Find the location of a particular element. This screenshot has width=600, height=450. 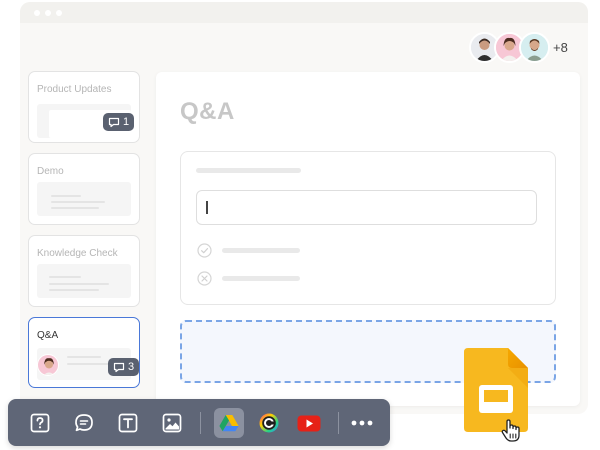

slide-title: Demo is located at coordinates (50, 171).